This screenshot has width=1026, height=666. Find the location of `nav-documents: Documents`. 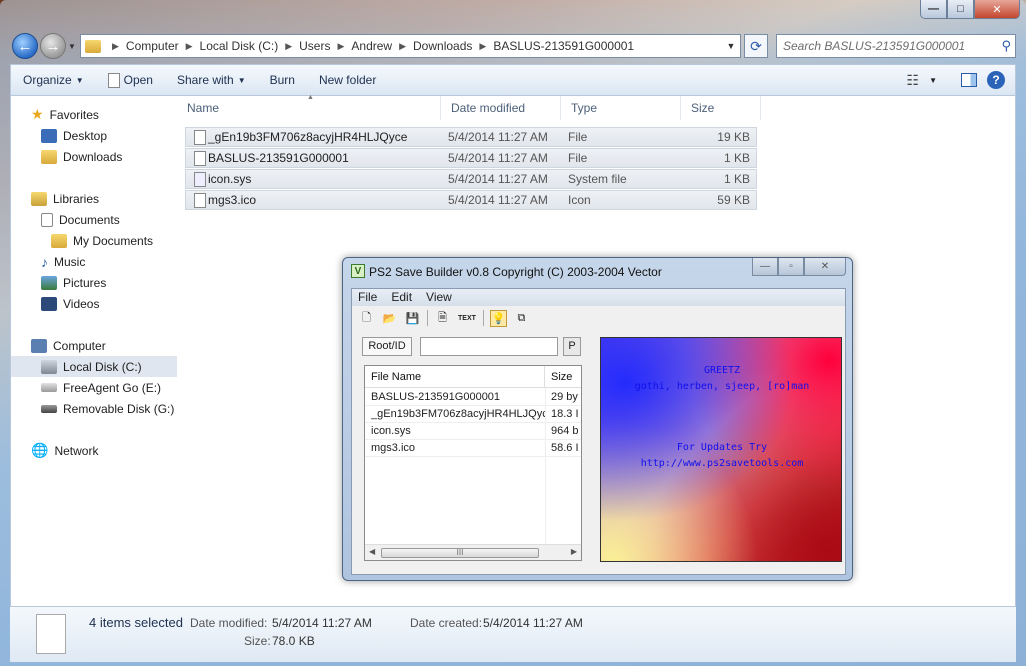

nav-documents: Documents is located at coordinates (94, 219).